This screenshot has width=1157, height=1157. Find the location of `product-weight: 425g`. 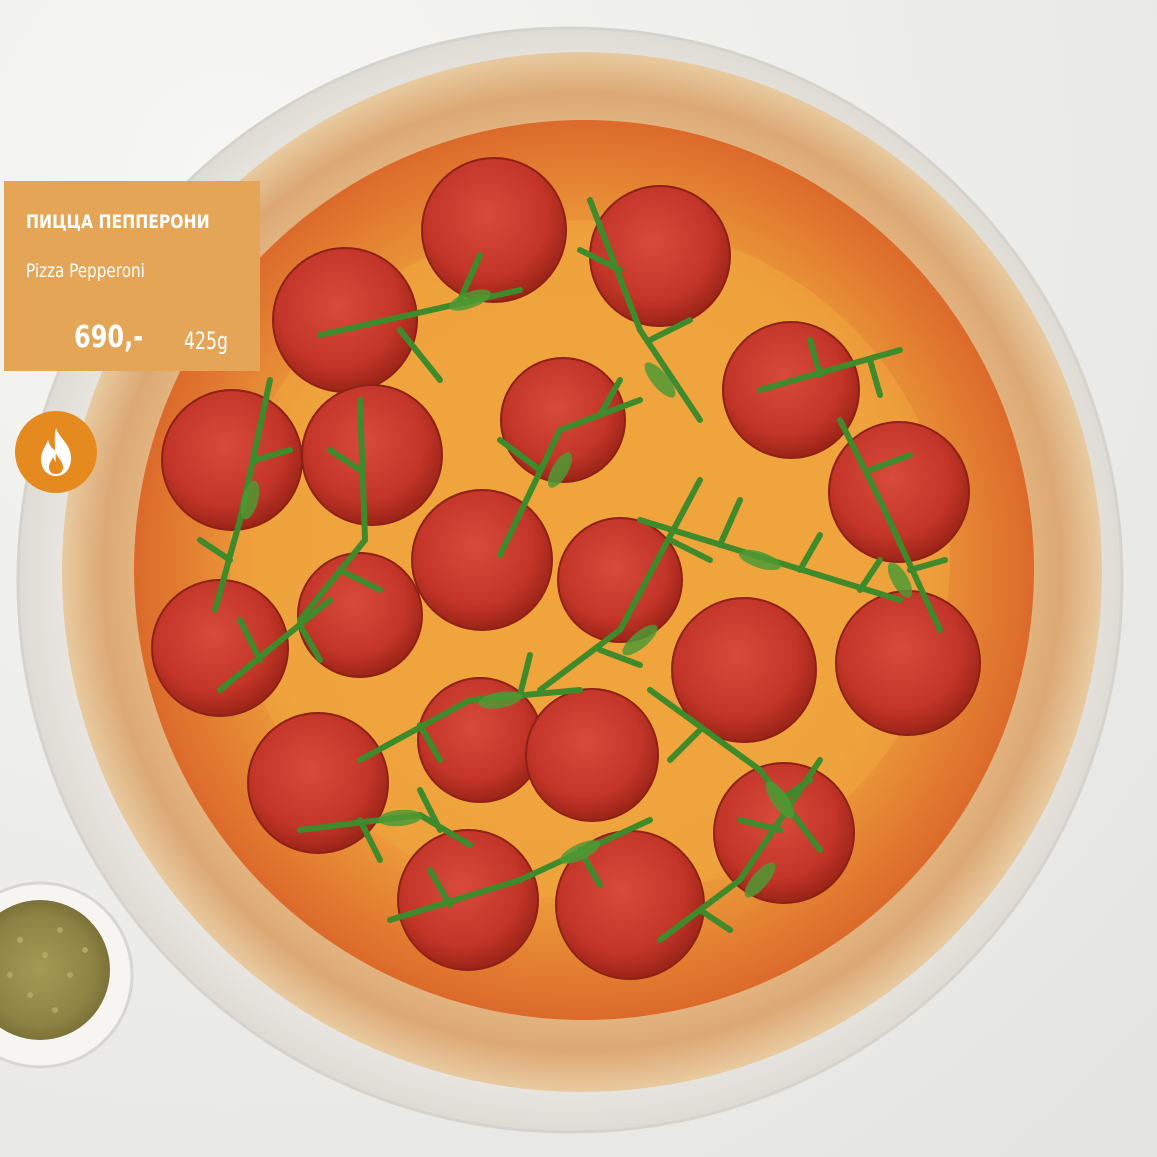

product-weight: 425g is located at coordinates (206, 341).